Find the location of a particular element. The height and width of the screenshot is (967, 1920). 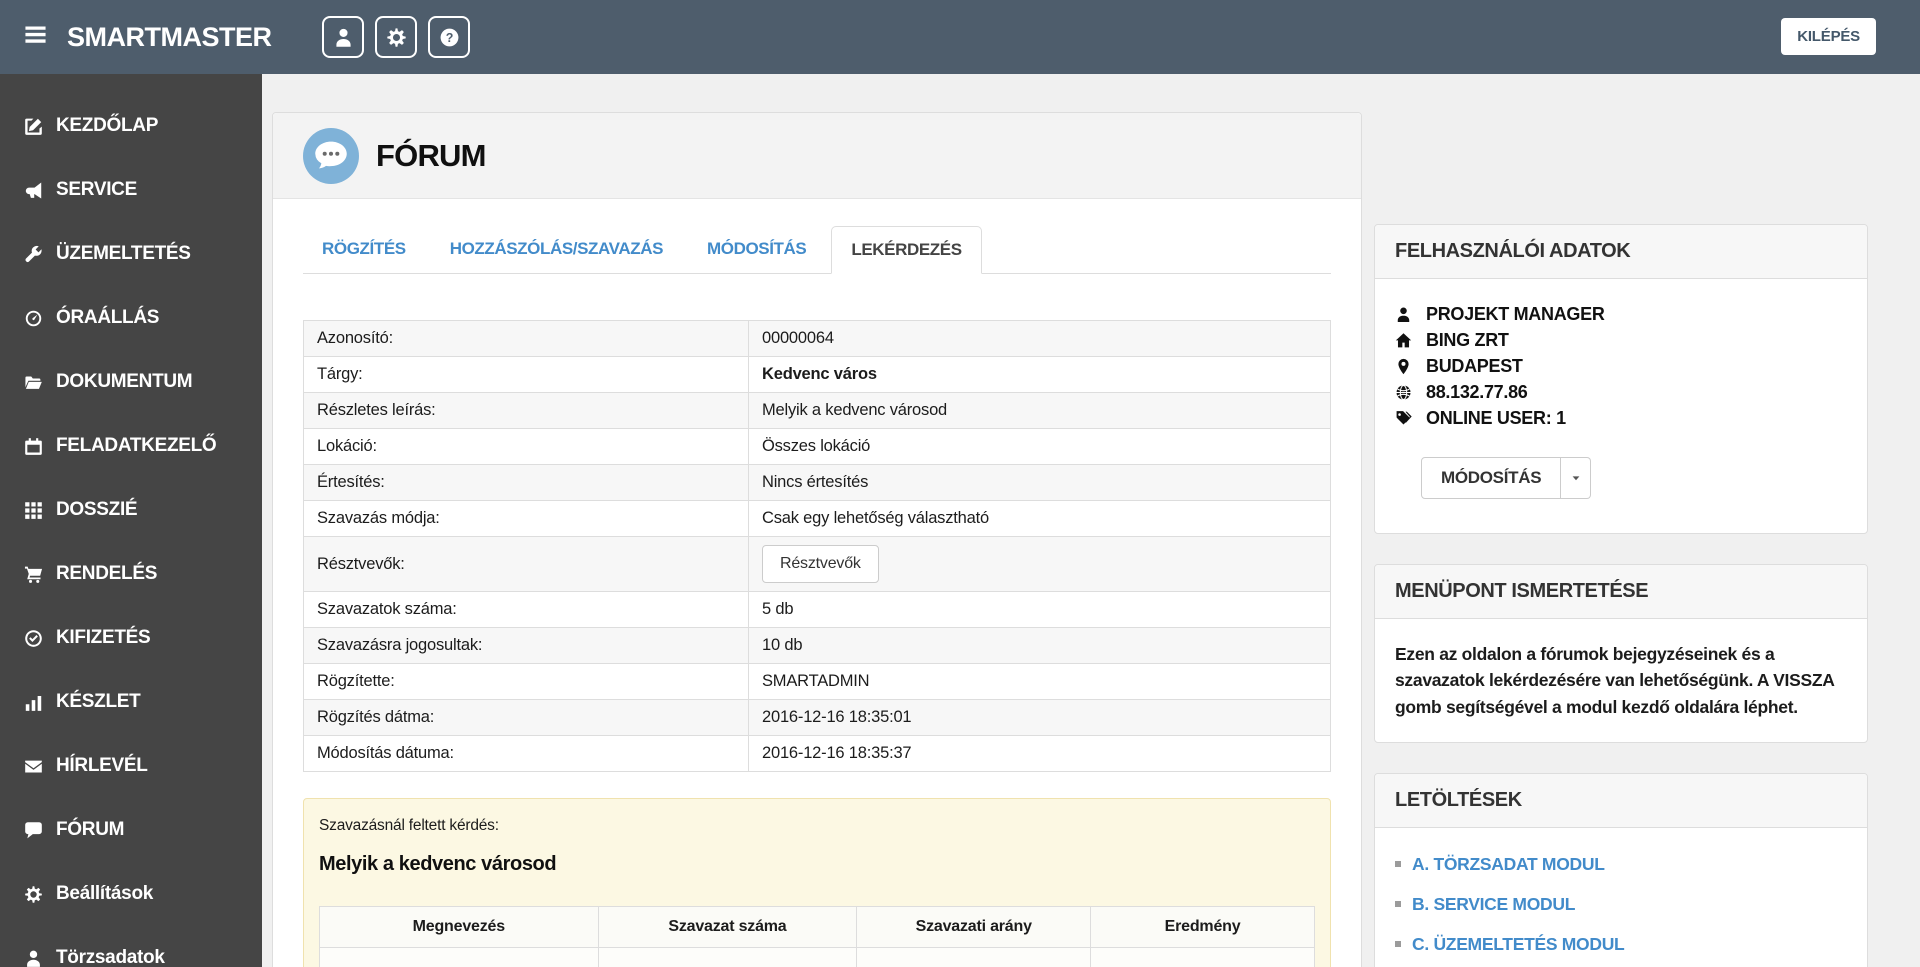

comment-icon is located at coordinates (33, 830).